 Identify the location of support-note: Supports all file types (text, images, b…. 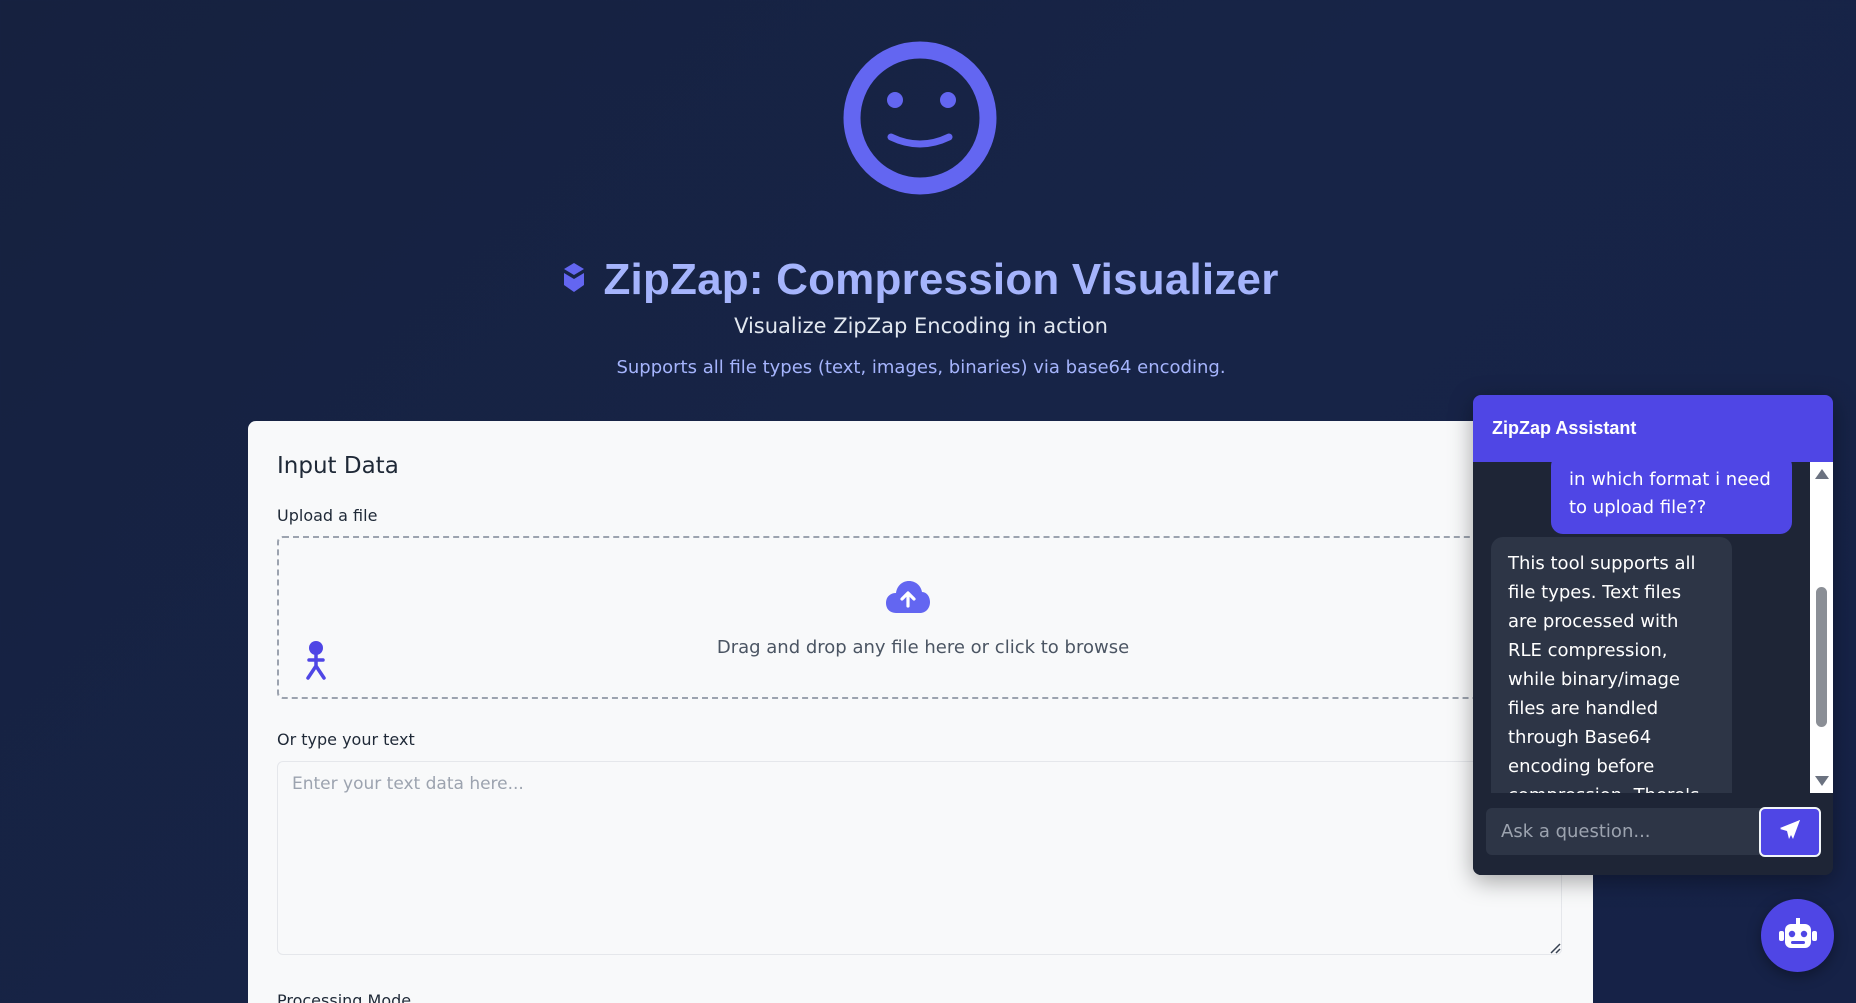
(921, 367).